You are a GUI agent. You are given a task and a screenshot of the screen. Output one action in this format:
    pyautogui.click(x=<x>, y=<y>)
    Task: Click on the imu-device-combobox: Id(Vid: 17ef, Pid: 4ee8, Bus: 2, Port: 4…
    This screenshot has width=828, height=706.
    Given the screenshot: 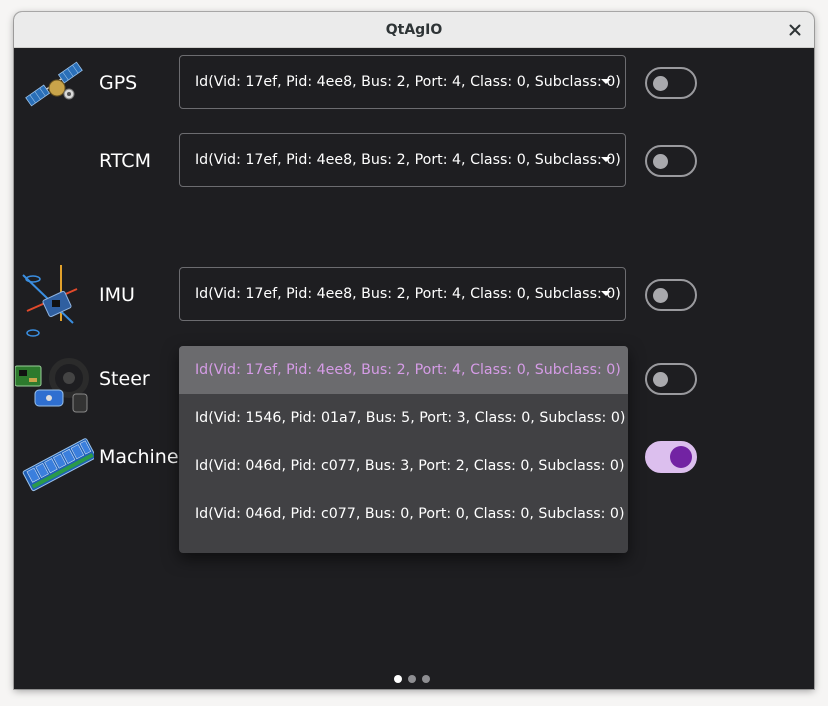 What is the action you would take?
    pyautogui.click(x=402, y=294)
    